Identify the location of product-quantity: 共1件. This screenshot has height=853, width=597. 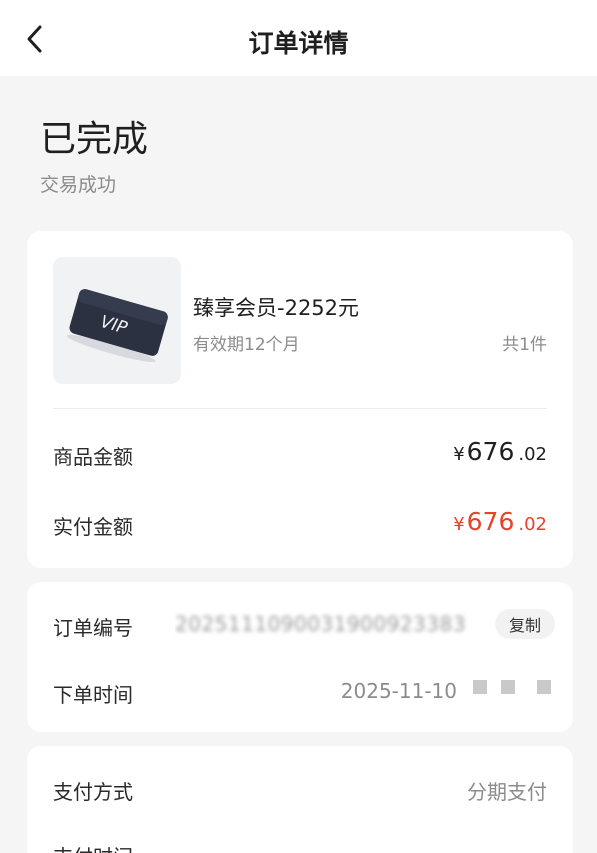
(524, 345).